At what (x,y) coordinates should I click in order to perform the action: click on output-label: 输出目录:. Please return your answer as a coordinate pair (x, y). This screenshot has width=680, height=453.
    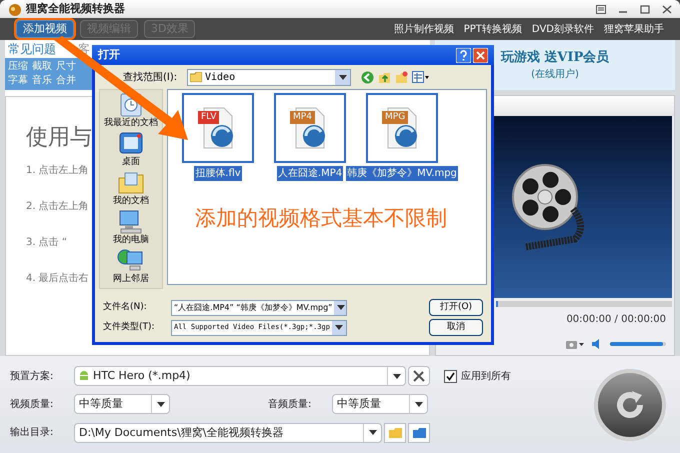
    Looking at the image, I should click on (32, 433).